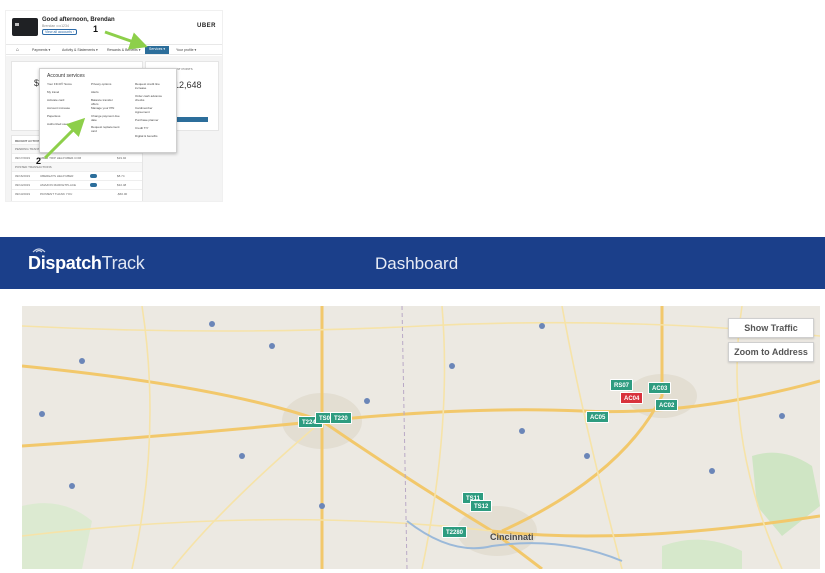 Image resolution: width=825 pixels, height=573 pixels. What do you see at coordinates (39, 250) in the screenshot?
I see `signal-icon` at bounding box center [39, 250].